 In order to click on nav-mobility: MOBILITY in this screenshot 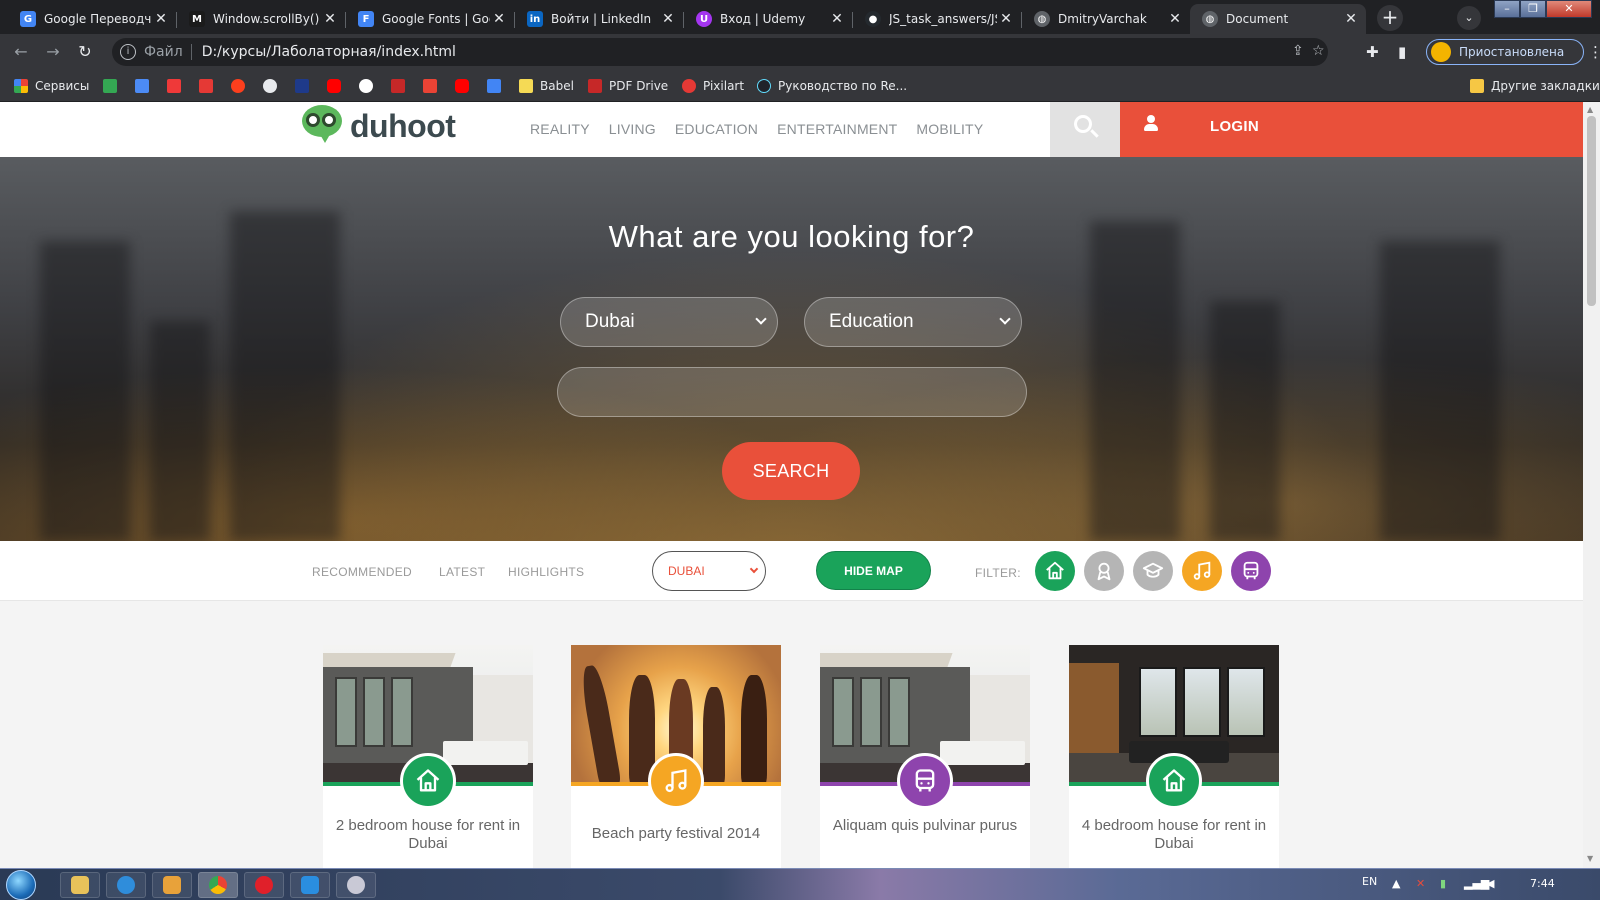, I will do `click(949, 129)`.